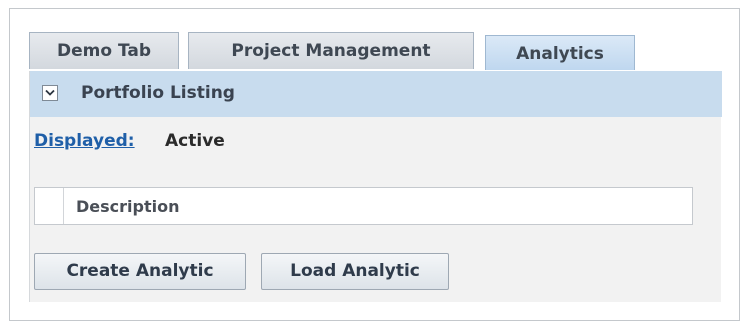  I want to click on tab-demo: Demo Tab, so click(104, 50).